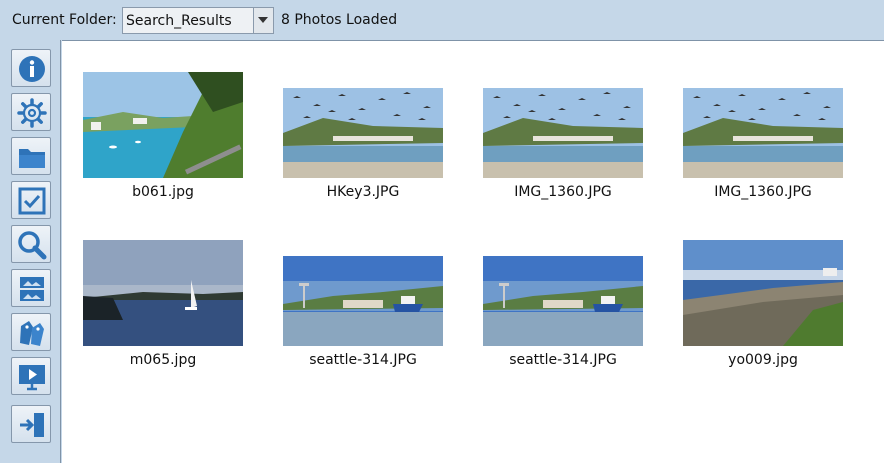  I want to click on open-folder-button, so click(31, 156).